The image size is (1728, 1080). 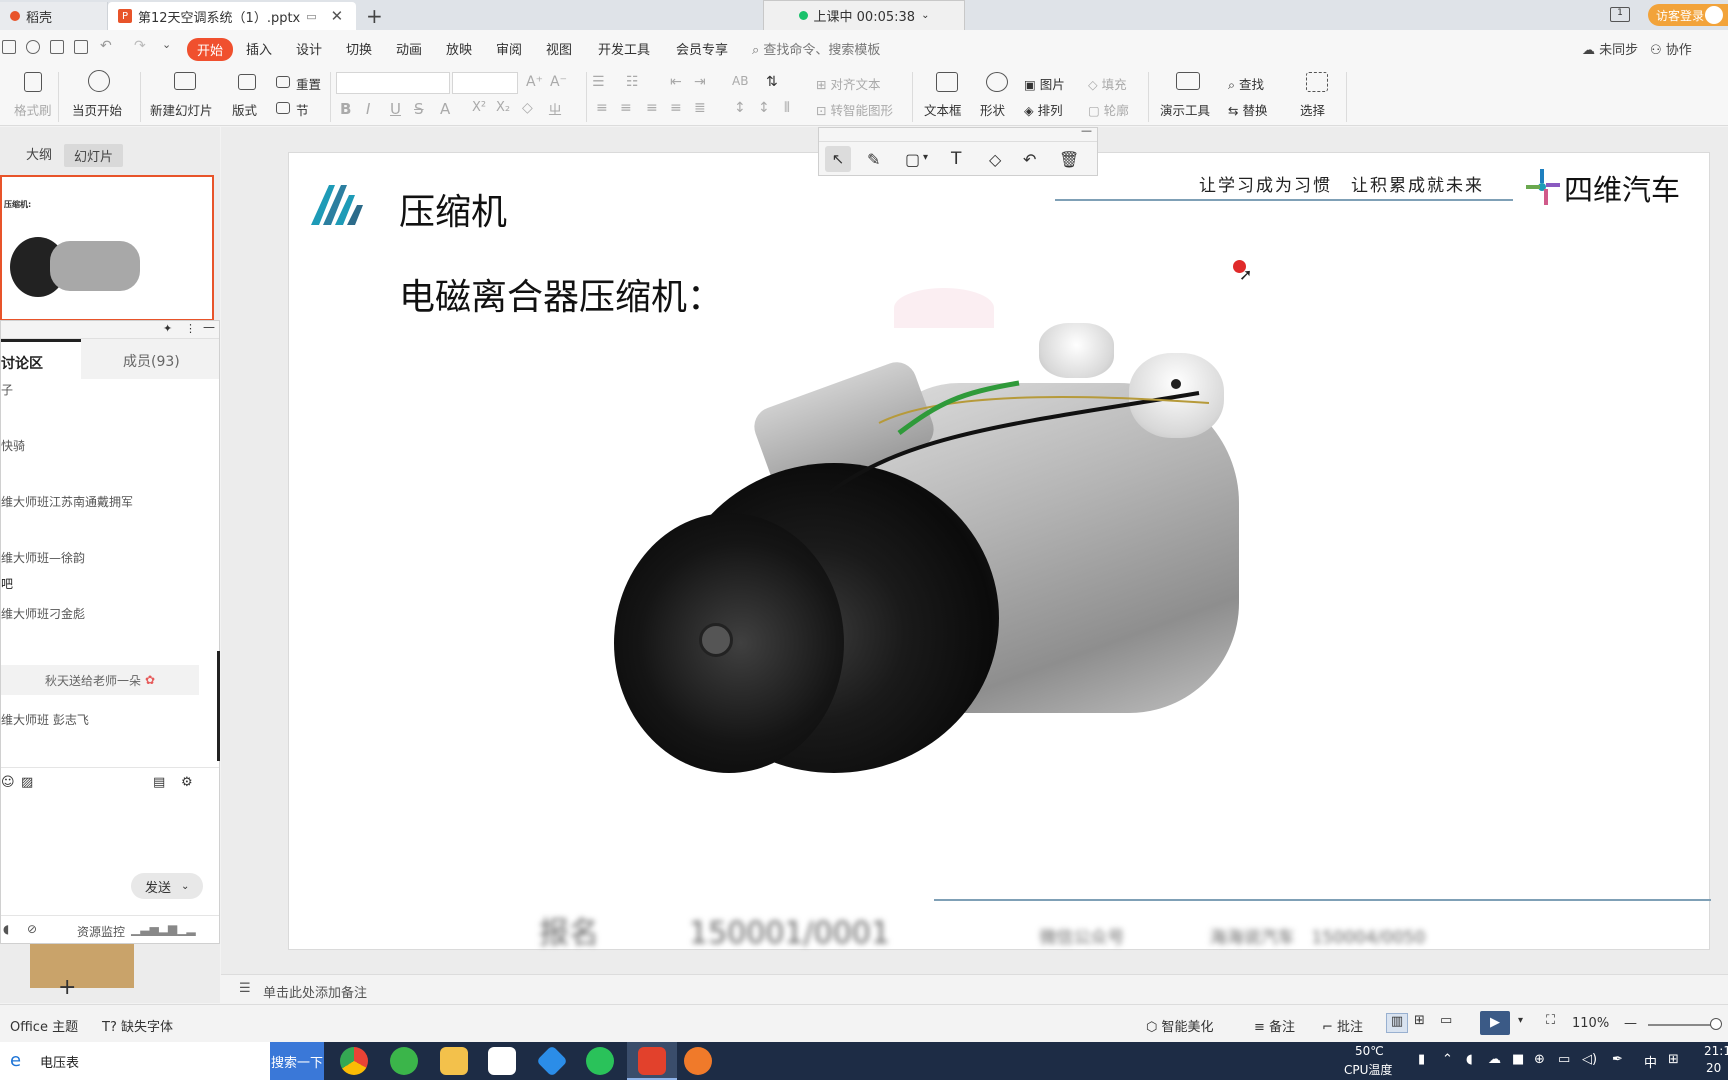 What do you see at coordinates (345, 109) in the screenshot?
I see `bold-icon: B` at bounding box center [345, 109].